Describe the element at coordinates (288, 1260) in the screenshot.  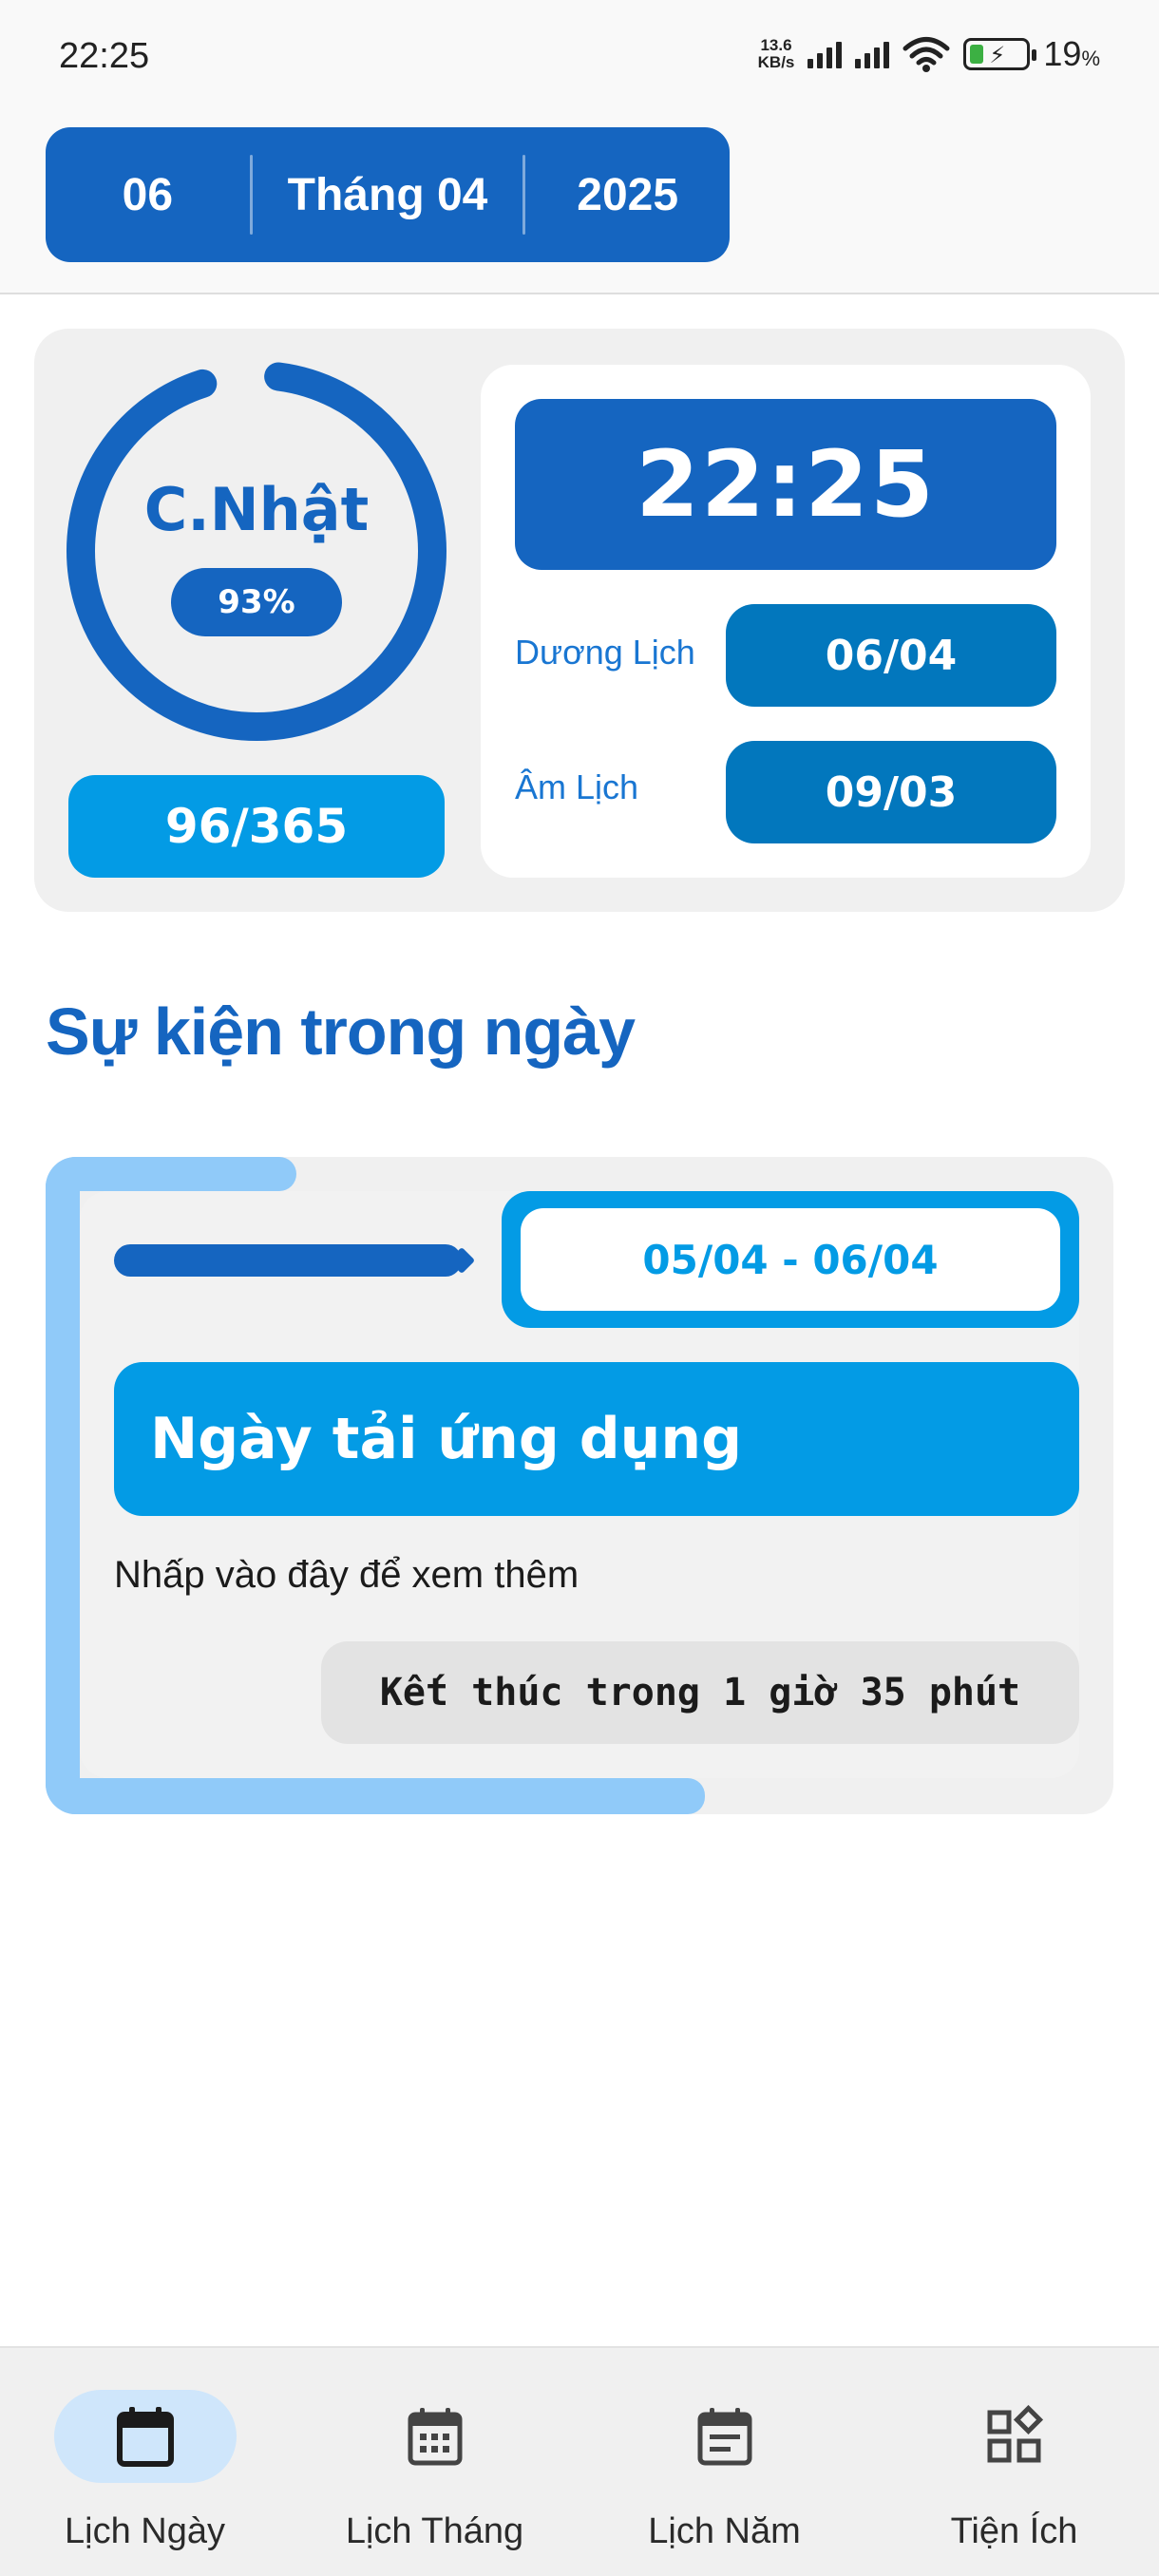
I see `event-indicator-bar` at that location.